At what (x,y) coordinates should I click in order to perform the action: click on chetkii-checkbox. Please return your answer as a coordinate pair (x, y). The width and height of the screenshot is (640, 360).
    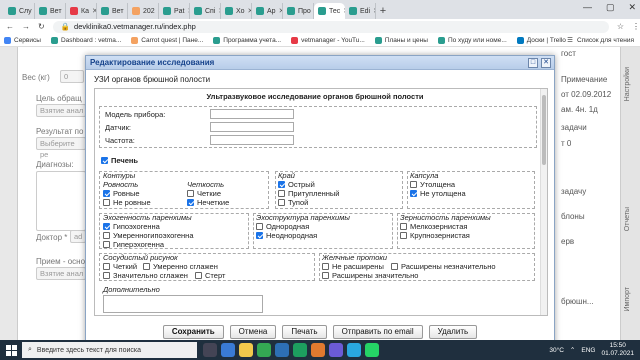
    Looking at the image, I should click on (106, 266).